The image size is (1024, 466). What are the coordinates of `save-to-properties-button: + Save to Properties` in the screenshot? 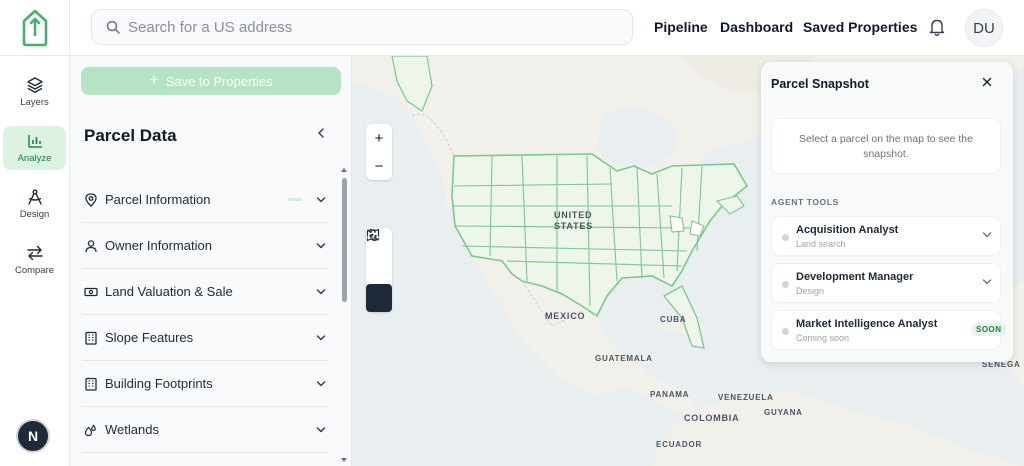 It's located at (211, 81).